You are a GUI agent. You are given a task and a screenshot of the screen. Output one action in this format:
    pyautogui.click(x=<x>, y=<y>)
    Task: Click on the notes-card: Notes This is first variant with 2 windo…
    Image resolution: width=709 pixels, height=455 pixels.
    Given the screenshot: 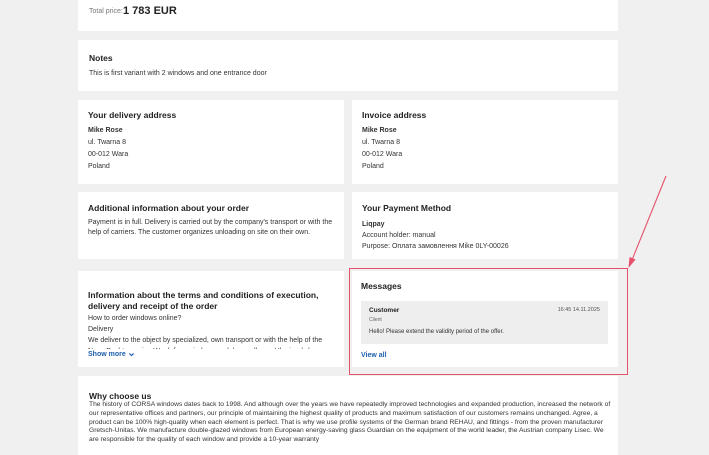 What is the action you would take?
    pyautogui.click(x=348, y=65)
    